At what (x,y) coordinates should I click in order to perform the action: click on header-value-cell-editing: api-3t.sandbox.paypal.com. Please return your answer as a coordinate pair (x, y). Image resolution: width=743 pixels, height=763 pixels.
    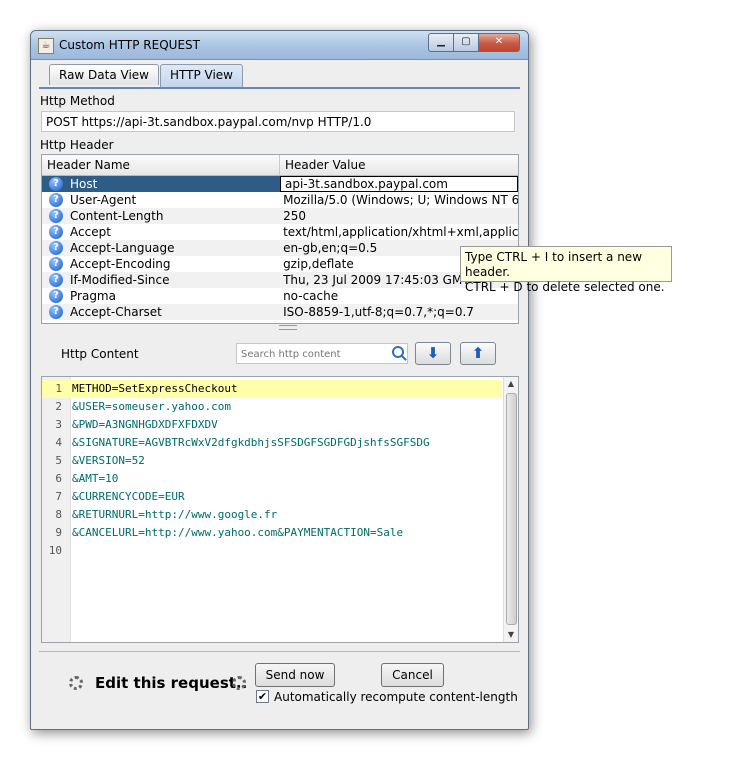
    Looking at the image, I should click on (399, 184).